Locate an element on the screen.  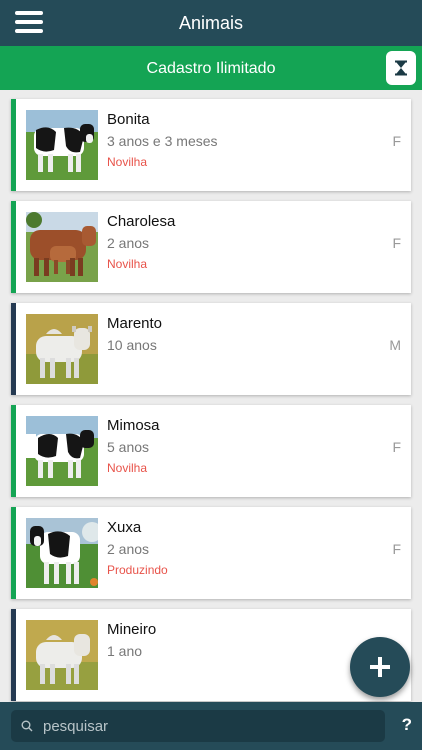
plus-icon is located at coordinates (380, 667).